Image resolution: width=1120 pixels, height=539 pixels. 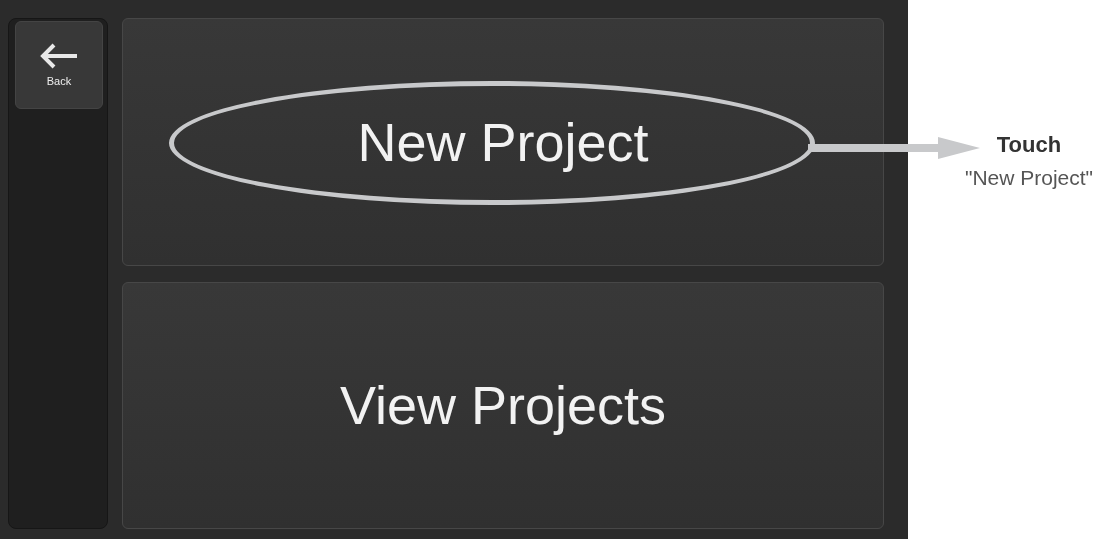 What do you see at coordinates (1029, 178) in the screenshot?
I see `callout-target: "New Project"` at bounding box center [1029, 178].